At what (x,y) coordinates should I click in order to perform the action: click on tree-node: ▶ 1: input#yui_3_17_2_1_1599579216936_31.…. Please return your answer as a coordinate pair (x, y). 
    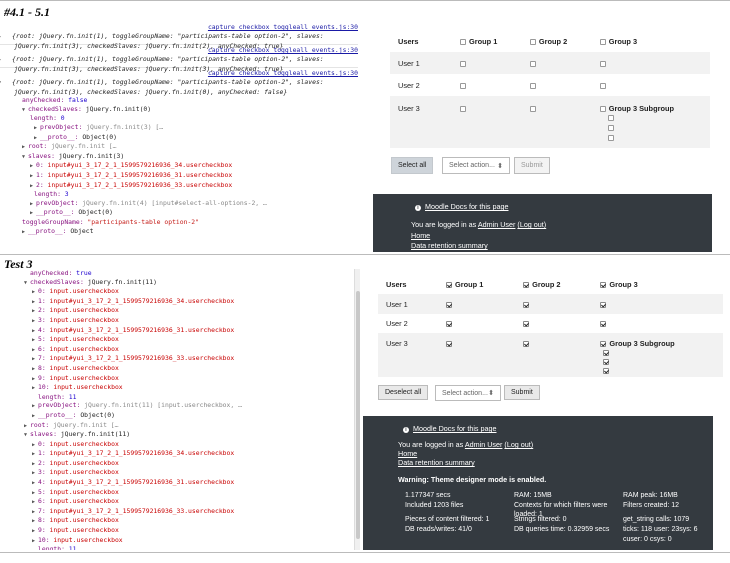
    Looking at the image, I should click on (179, 176).